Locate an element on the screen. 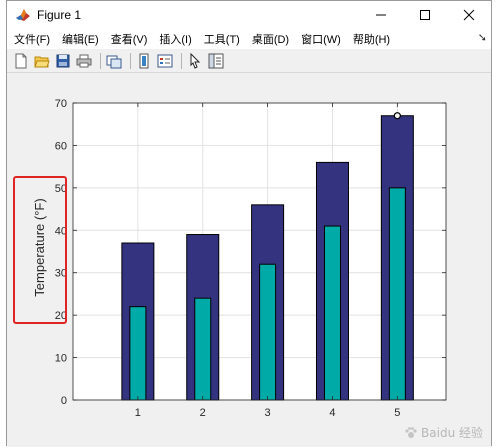 This screenshot has width=500, height=447. background-right is located at coordinates (496, 223).